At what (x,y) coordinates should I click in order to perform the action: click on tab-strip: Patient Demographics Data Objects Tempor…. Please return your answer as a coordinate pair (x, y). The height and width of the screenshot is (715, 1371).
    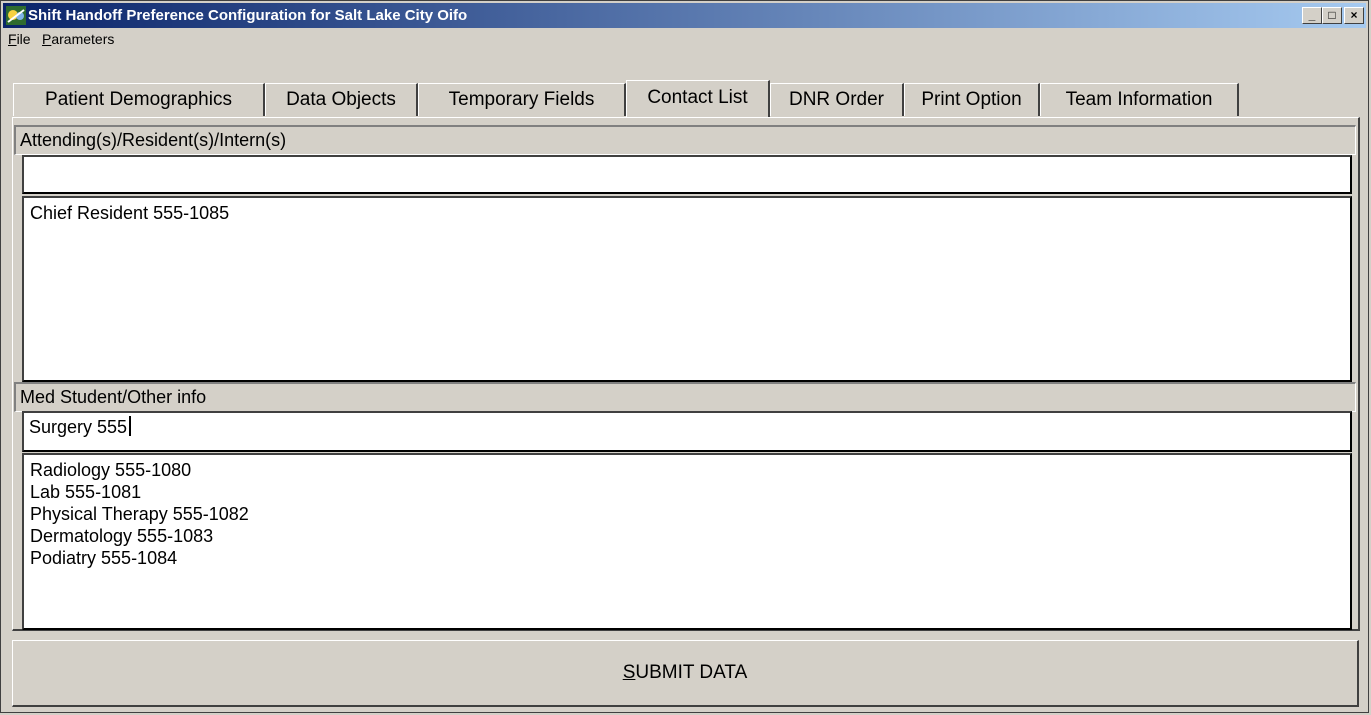
    Looking at the image, I should click on (684, 98).